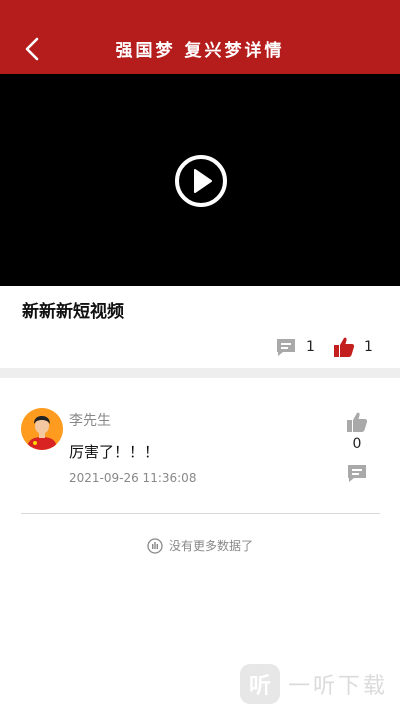 This screenshot has height=711, width=400. Describe the element at coordinates (310, 347) in the screenshot. I see `video-comment-count: 1` at that location.